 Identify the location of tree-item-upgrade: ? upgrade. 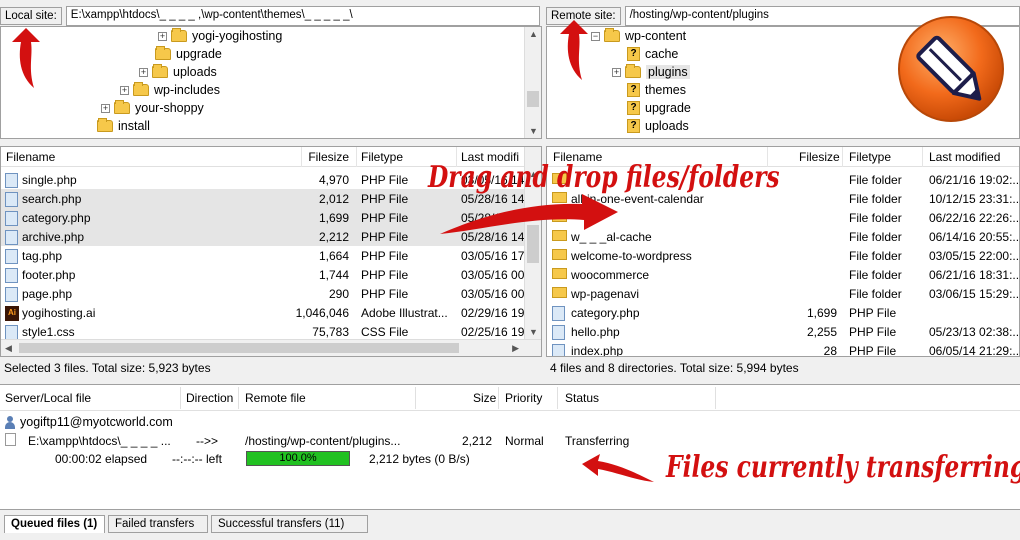
(659, 108).